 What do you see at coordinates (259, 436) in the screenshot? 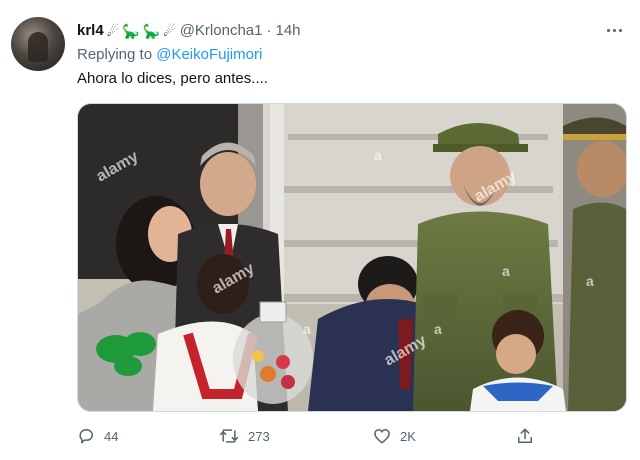
I see `retweet-count: 273` at bounding box center [259, 436].